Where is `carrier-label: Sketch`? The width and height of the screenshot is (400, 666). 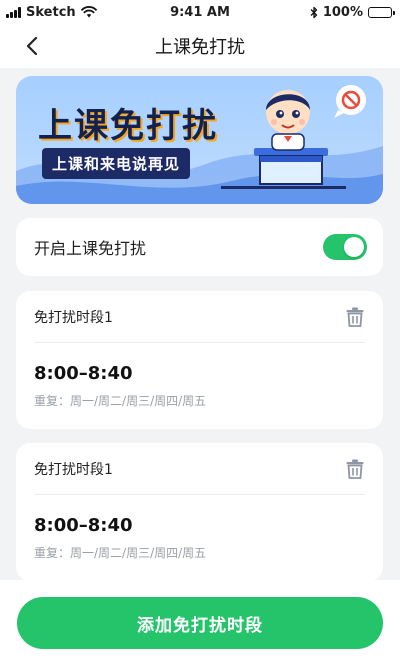 carrier-label: Sketch is located at coordinates (51, 12).